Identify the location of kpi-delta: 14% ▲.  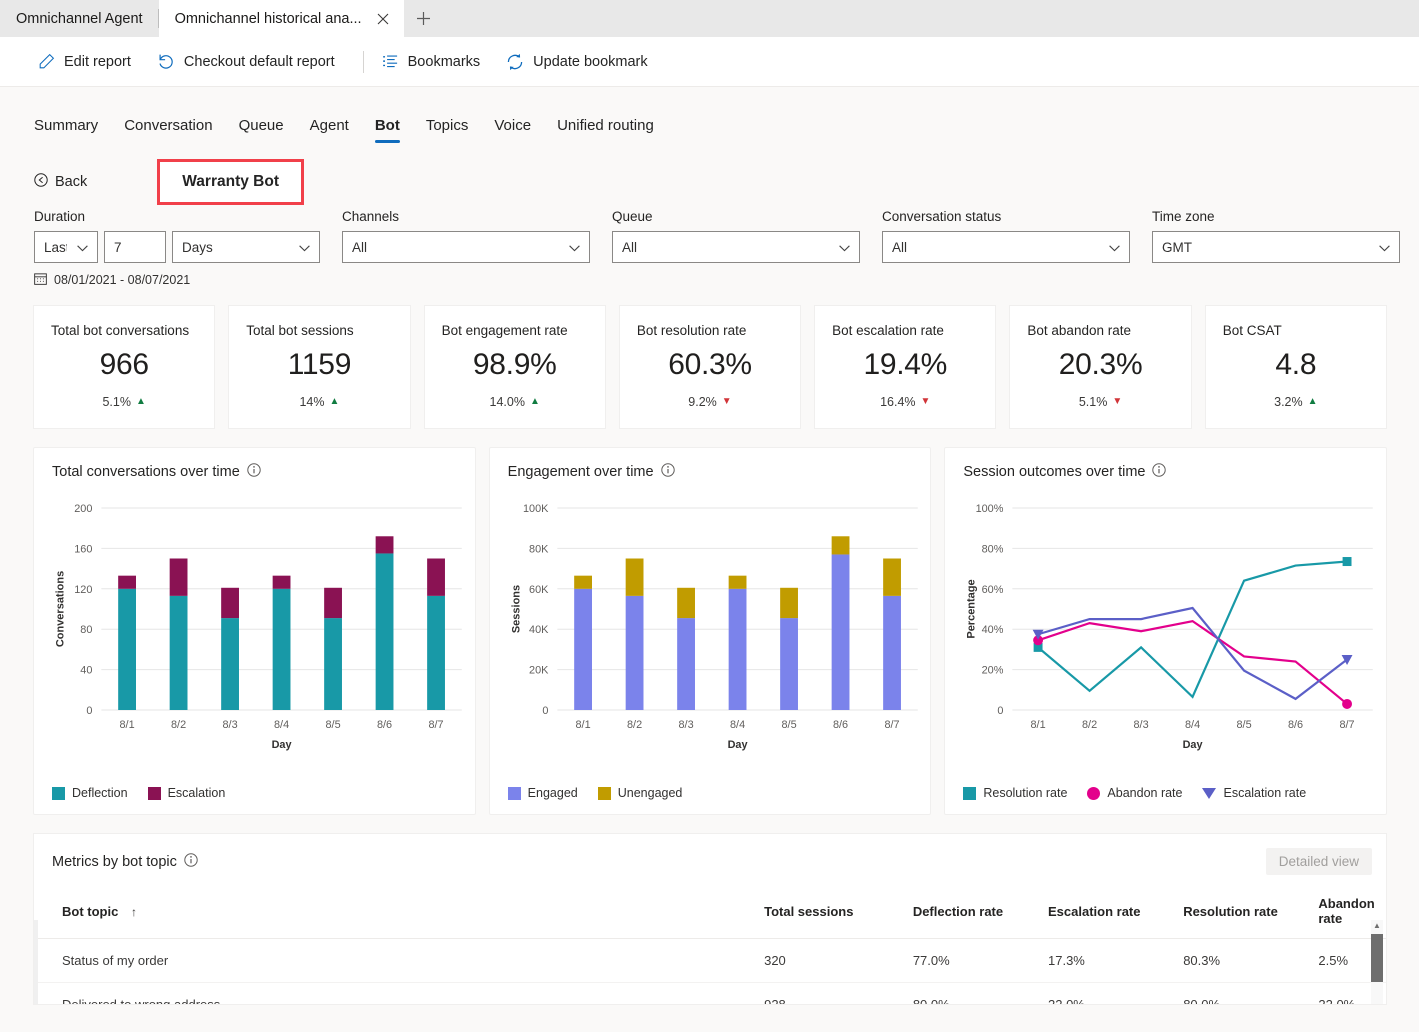
(319, 402).